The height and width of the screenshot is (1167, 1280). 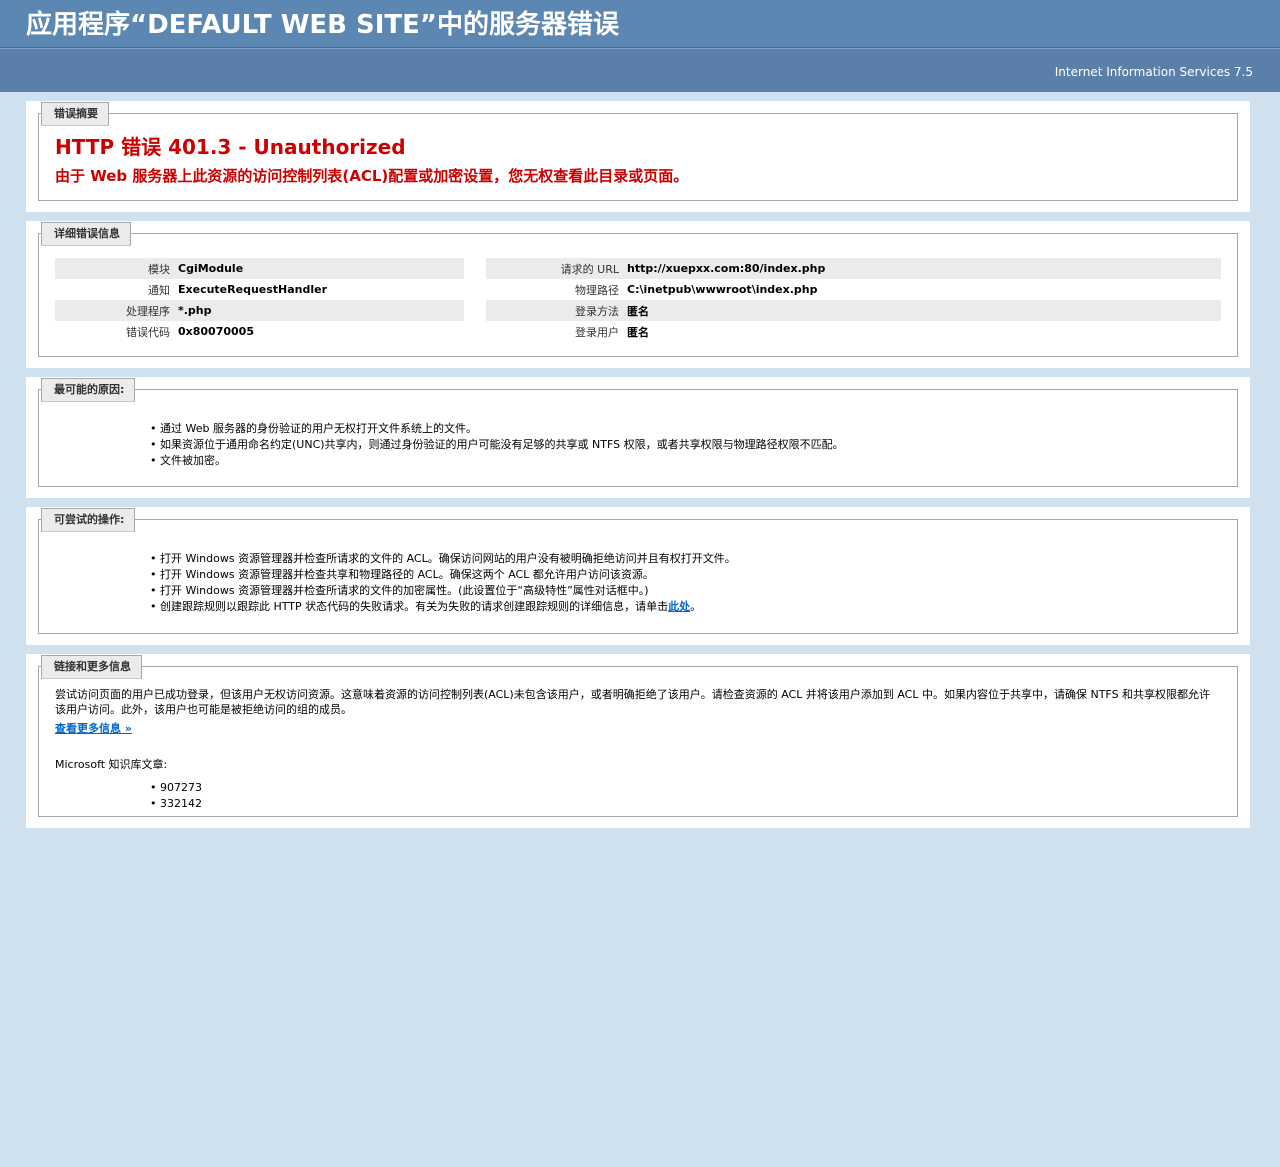 I want to click on page-title: 应用程序“DEFAULT WEB SITE”中的服务器错误, so click(x=322, y=25).